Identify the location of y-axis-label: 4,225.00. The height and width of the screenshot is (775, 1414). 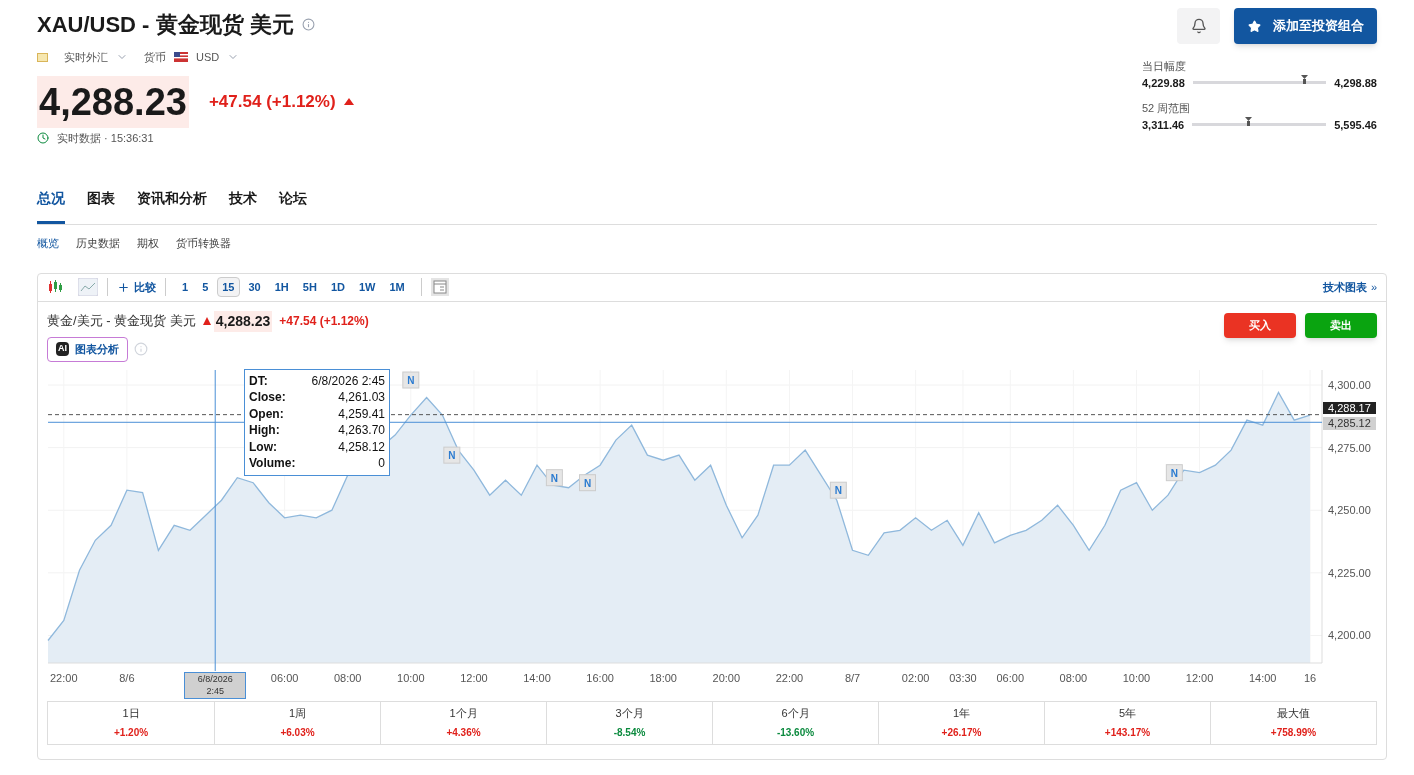
(1349, 572).